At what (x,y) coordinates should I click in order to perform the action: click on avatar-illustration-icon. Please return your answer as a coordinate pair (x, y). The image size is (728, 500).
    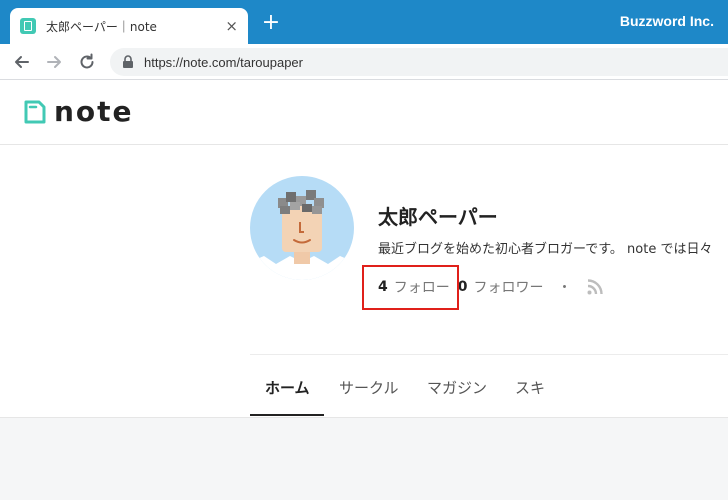
    Looking at the image, I should click on (302, 228).